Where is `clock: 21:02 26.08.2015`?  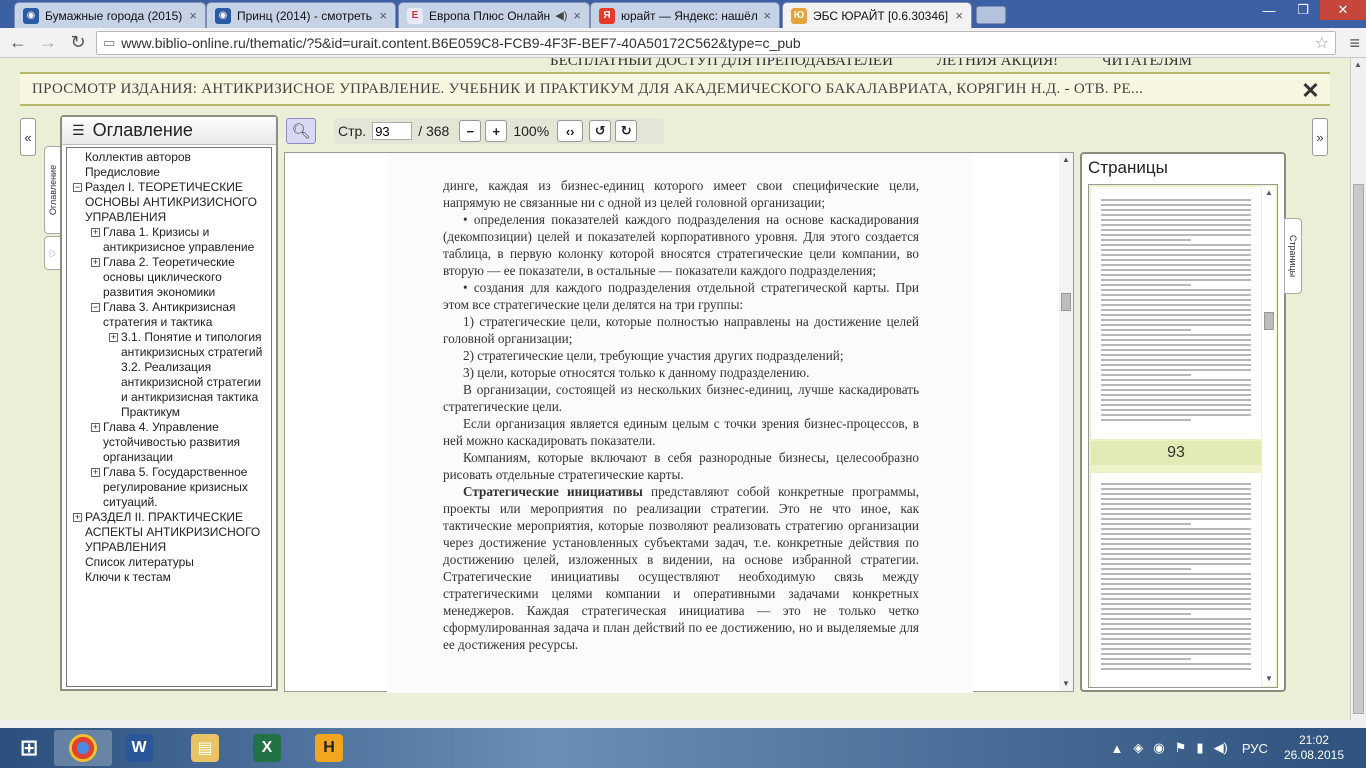 clock: 21:02 26.08.2015 is located at coordinates (1314, 748).